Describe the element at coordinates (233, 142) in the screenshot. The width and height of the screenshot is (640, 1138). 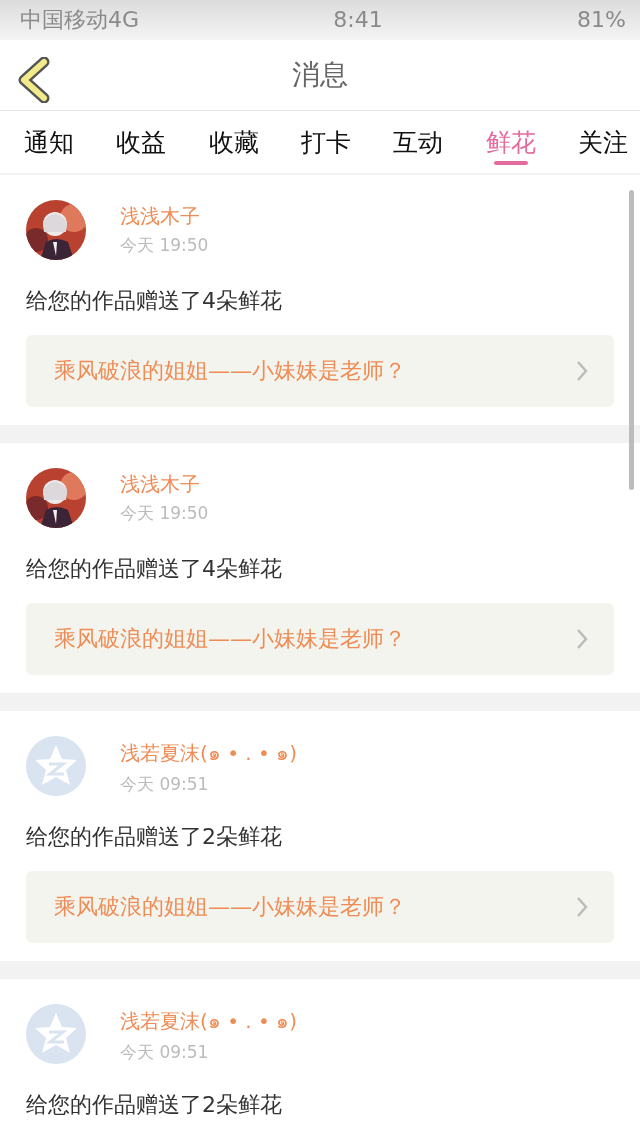
I see `tab: 收藏` at that location.